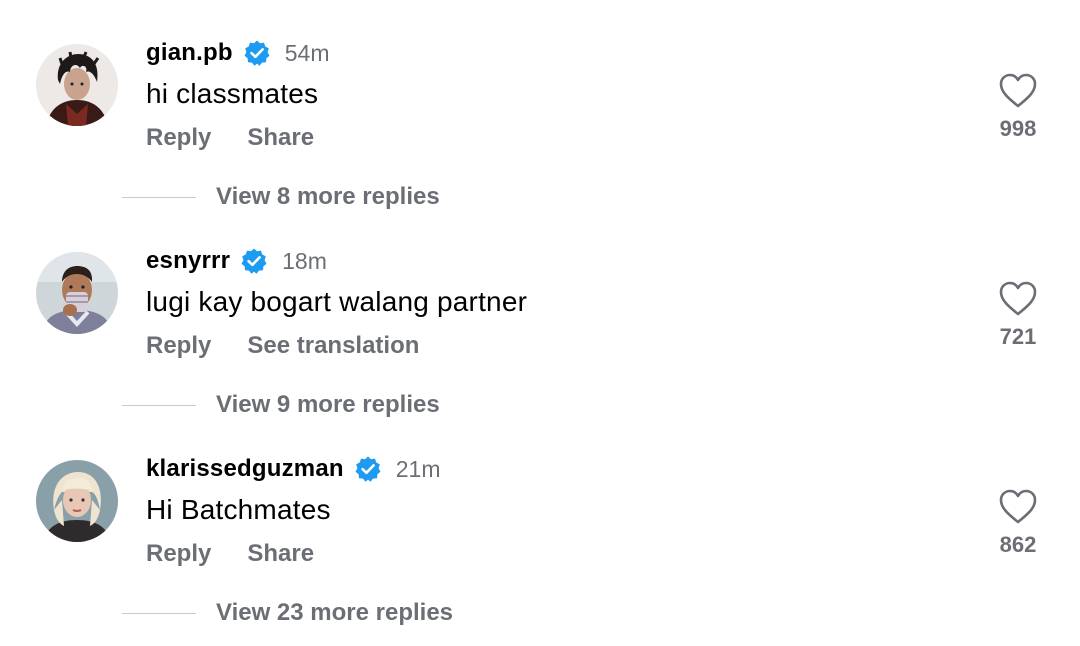 The width and height of the screenshot is (1080, 646). I want to click on username: klarissedguzman, so click(245, 469).